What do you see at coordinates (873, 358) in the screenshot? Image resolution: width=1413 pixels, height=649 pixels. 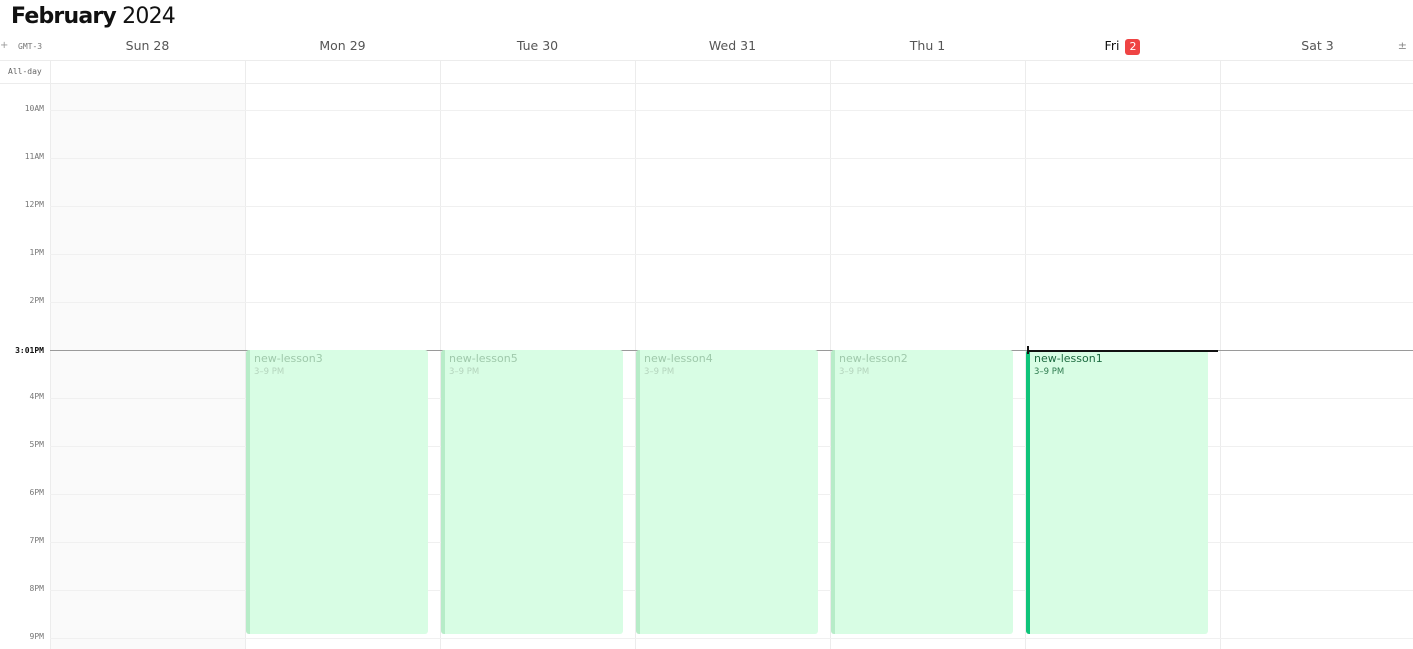 I see `event-title: new-lesson2` at bounding box center [873, 358].